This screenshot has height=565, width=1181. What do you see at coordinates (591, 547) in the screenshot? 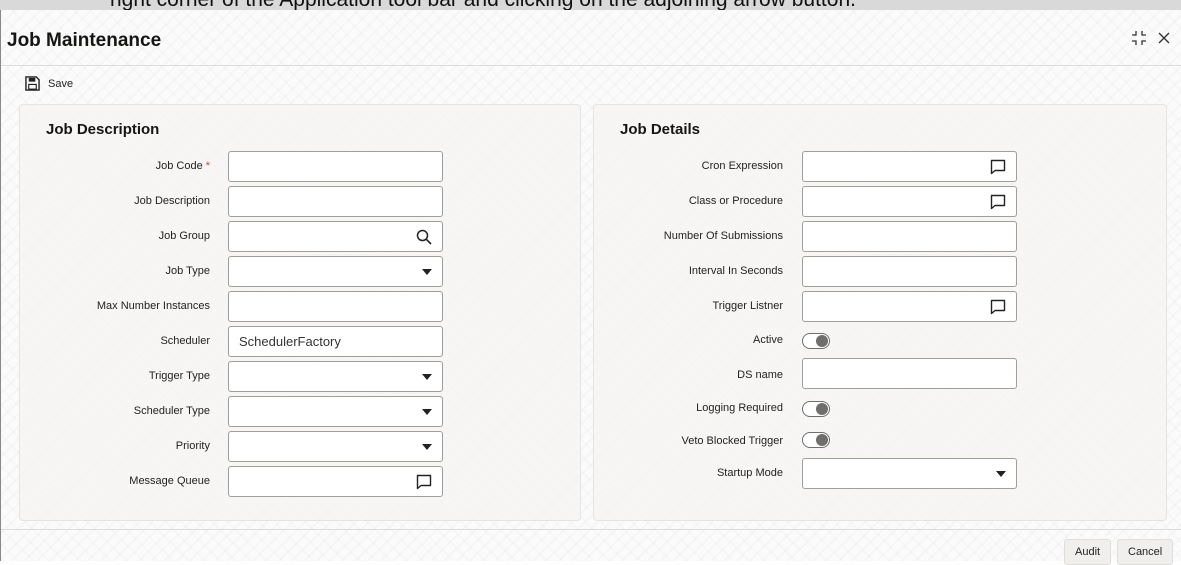
I see `footer-bar: Audit Cancel` at bounding box center [591, 547].